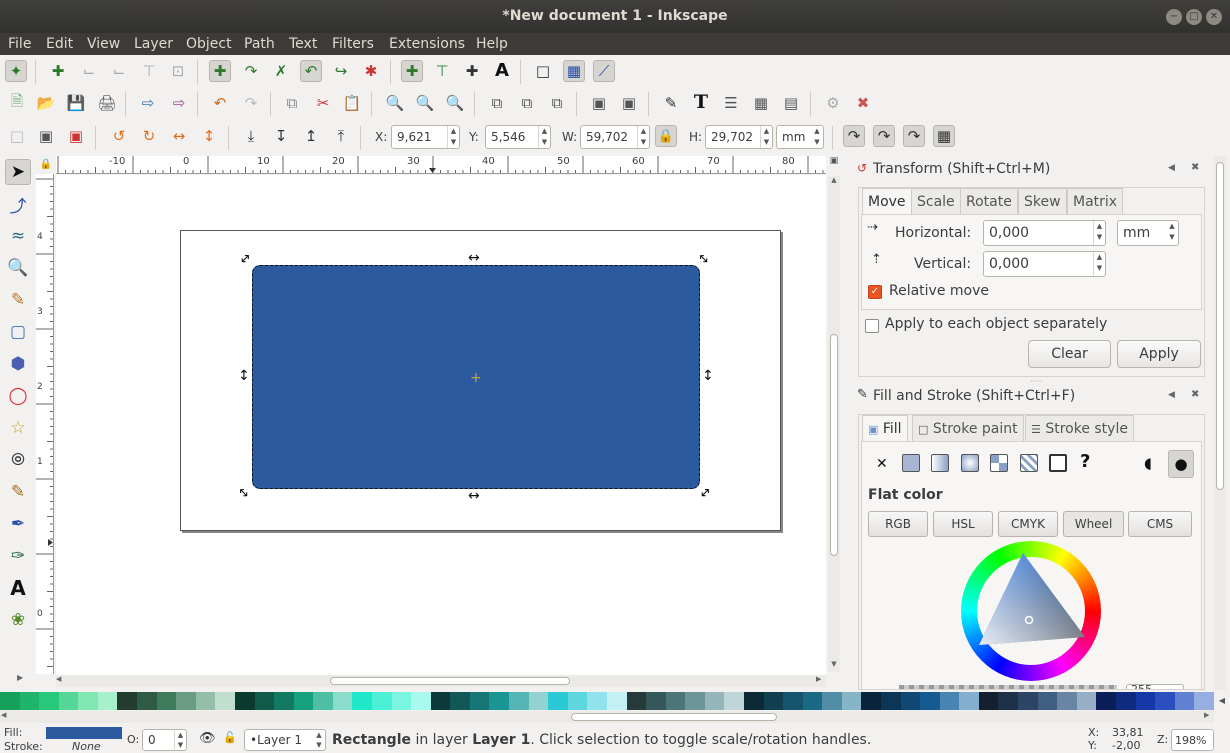 This screenshot has height=753, width=1230. I want to click on dock-scroll-thumb, so click(1220, 326).